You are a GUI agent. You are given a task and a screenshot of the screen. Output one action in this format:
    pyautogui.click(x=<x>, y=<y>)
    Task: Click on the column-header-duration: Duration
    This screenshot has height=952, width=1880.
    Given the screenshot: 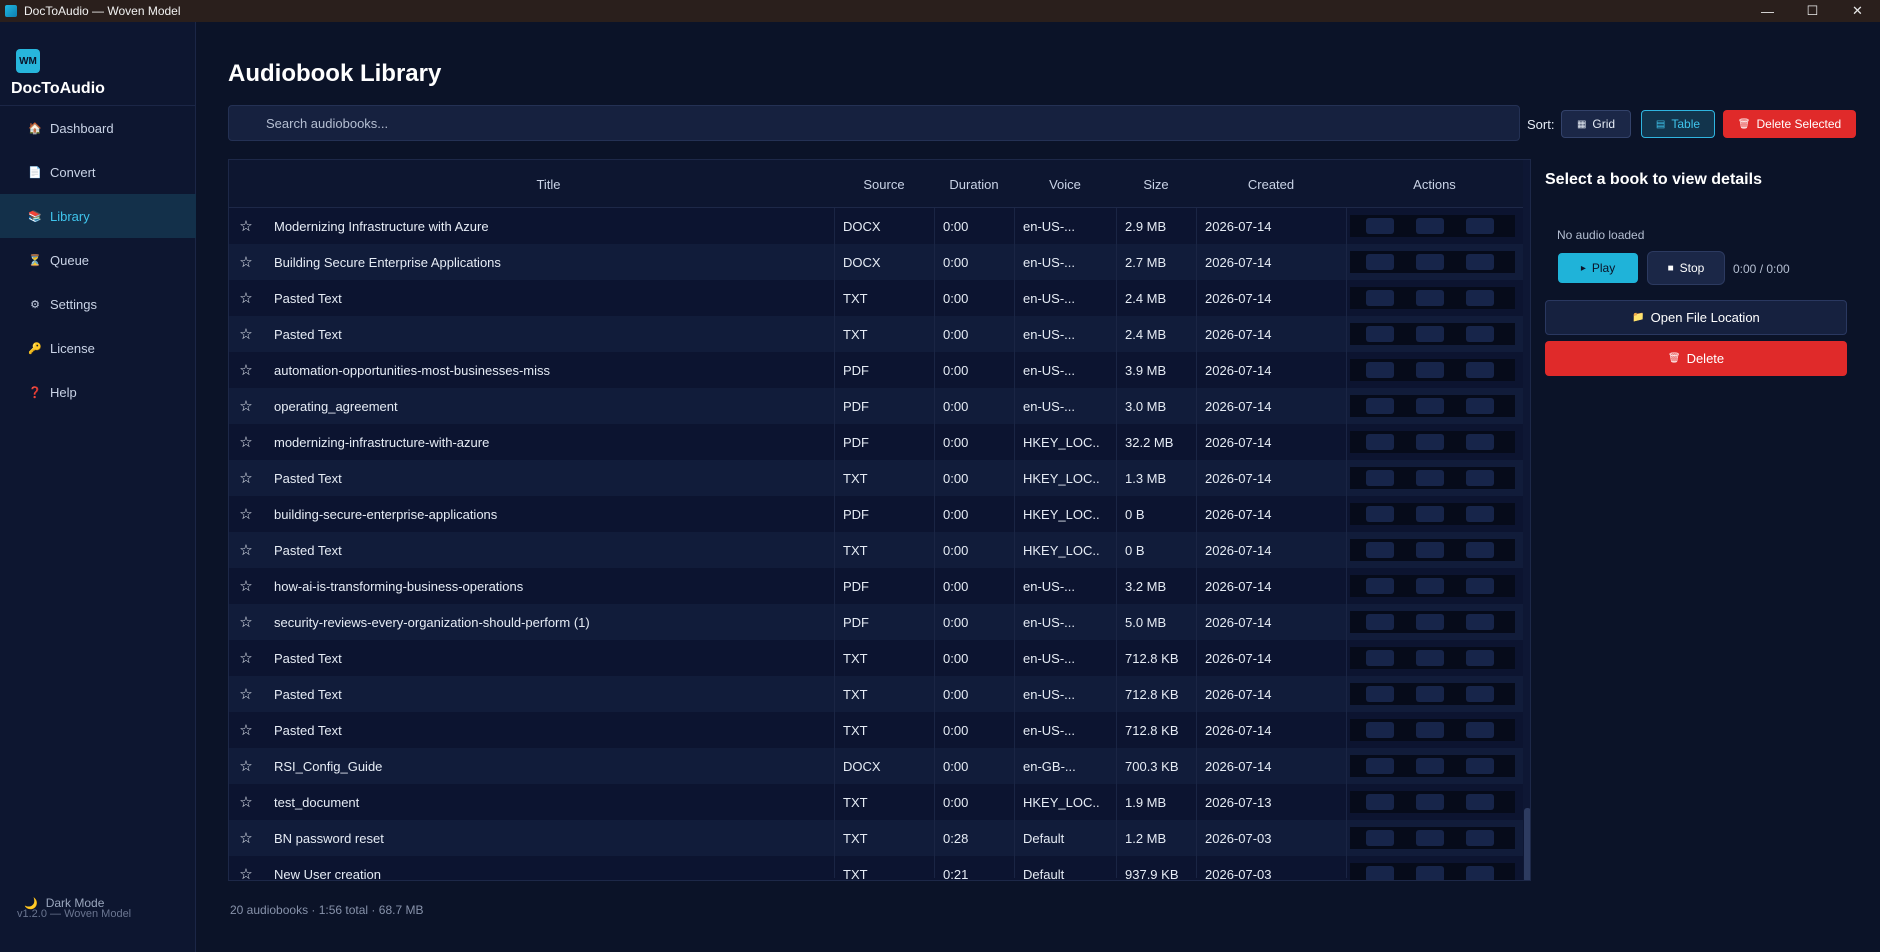 What is the action you would take?
    pyautogui.click(x=974, y=184)
    